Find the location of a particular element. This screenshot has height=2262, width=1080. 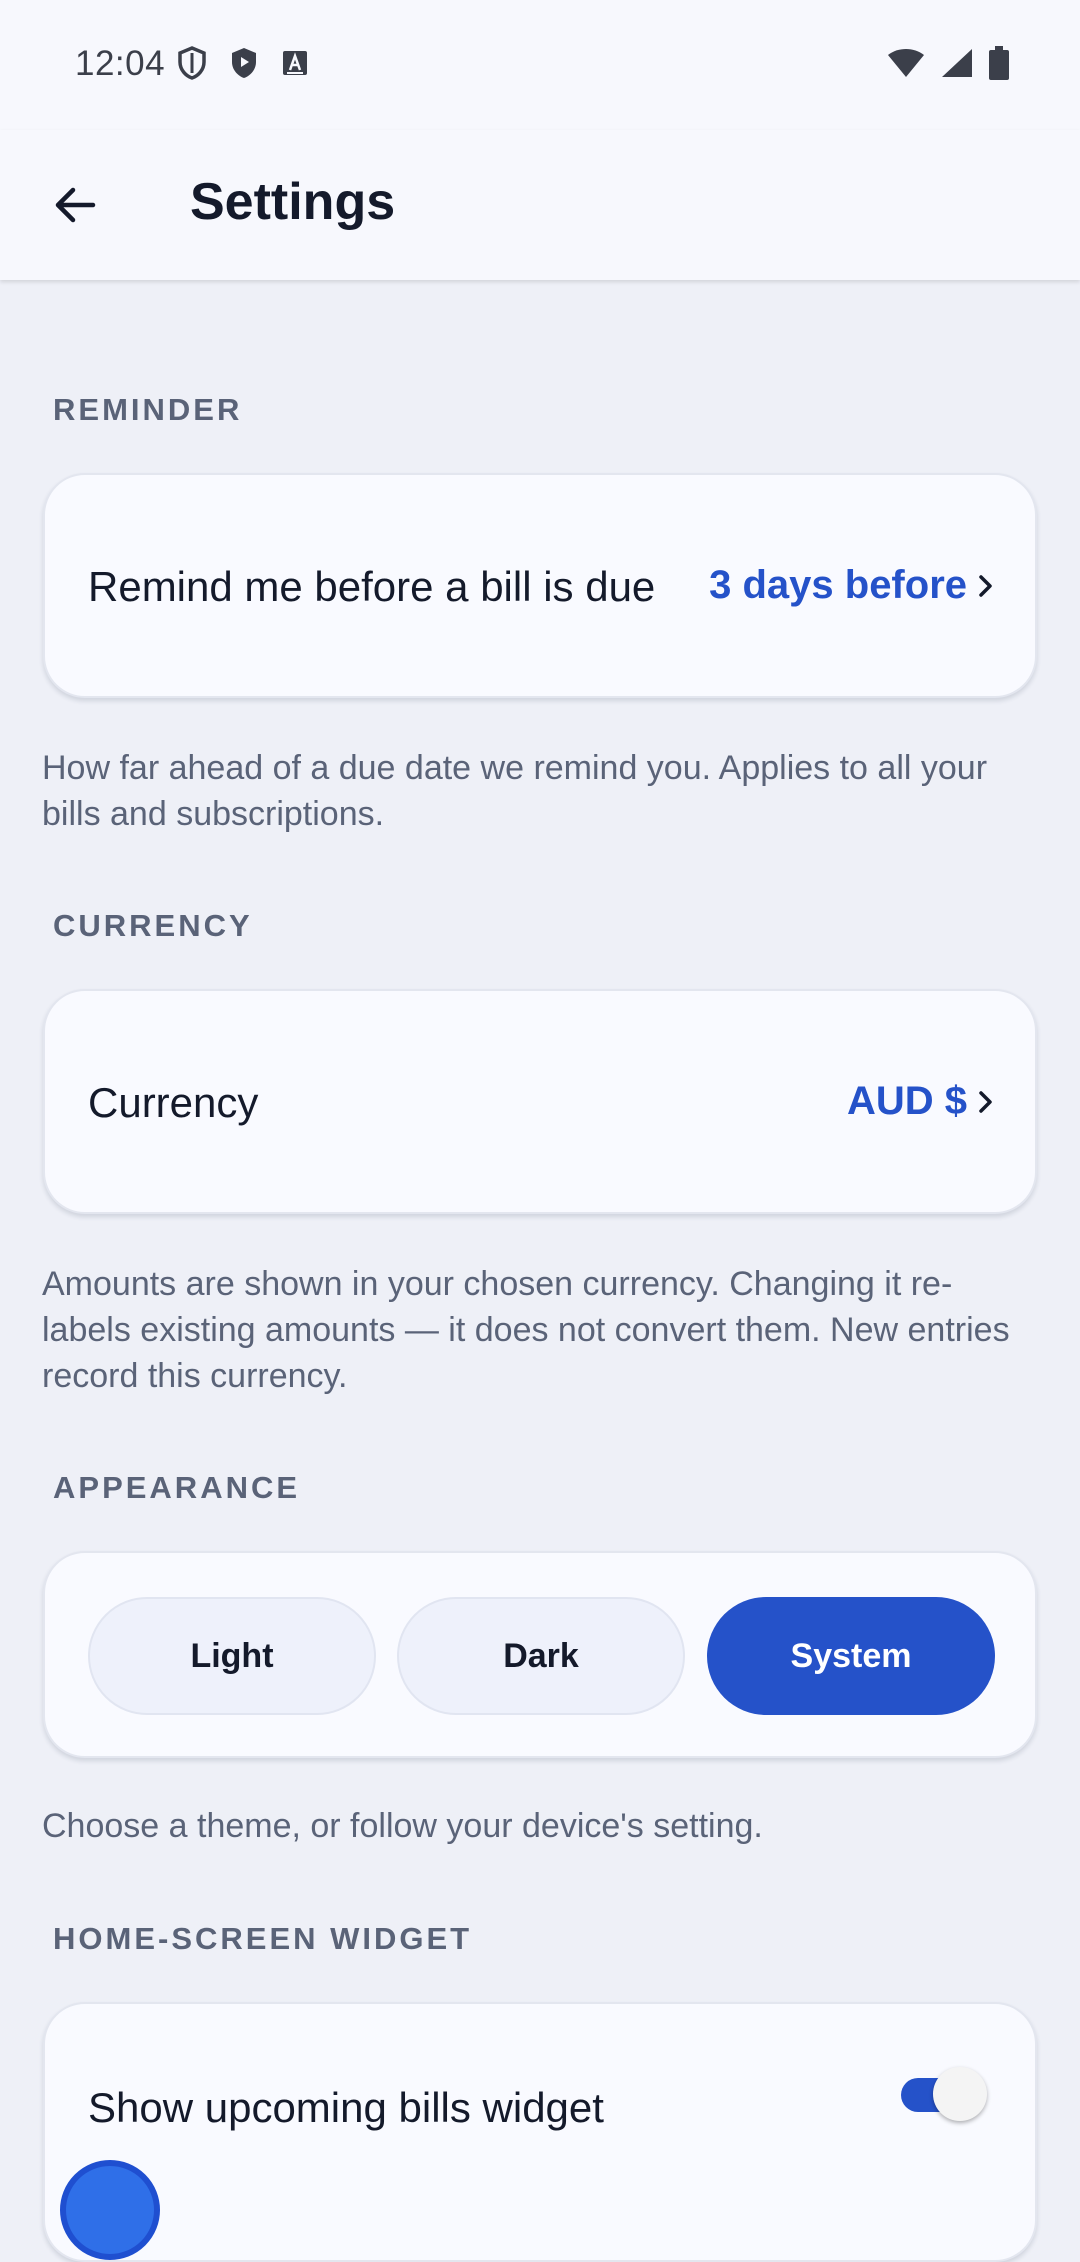

wifi-icon is located at coordinates (906, 63).